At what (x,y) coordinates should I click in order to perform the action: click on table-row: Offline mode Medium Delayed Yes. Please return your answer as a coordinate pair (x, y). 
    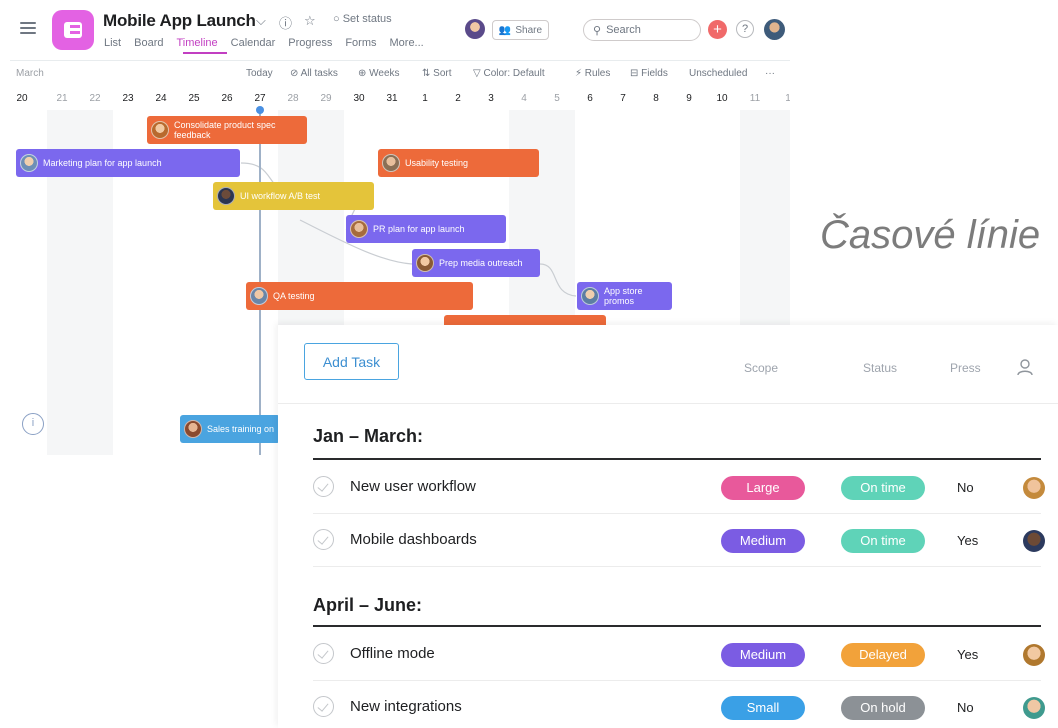
    Looking at the image, I should click on (679, 654).